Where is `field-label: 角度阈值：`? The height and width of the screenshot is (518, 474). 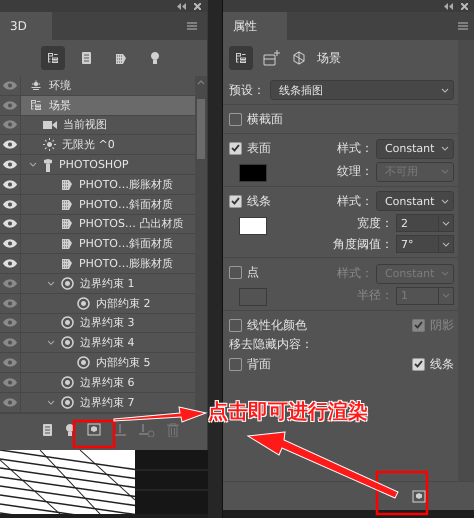 field-label: 角度阈值： is located at coordinates (363, 244).